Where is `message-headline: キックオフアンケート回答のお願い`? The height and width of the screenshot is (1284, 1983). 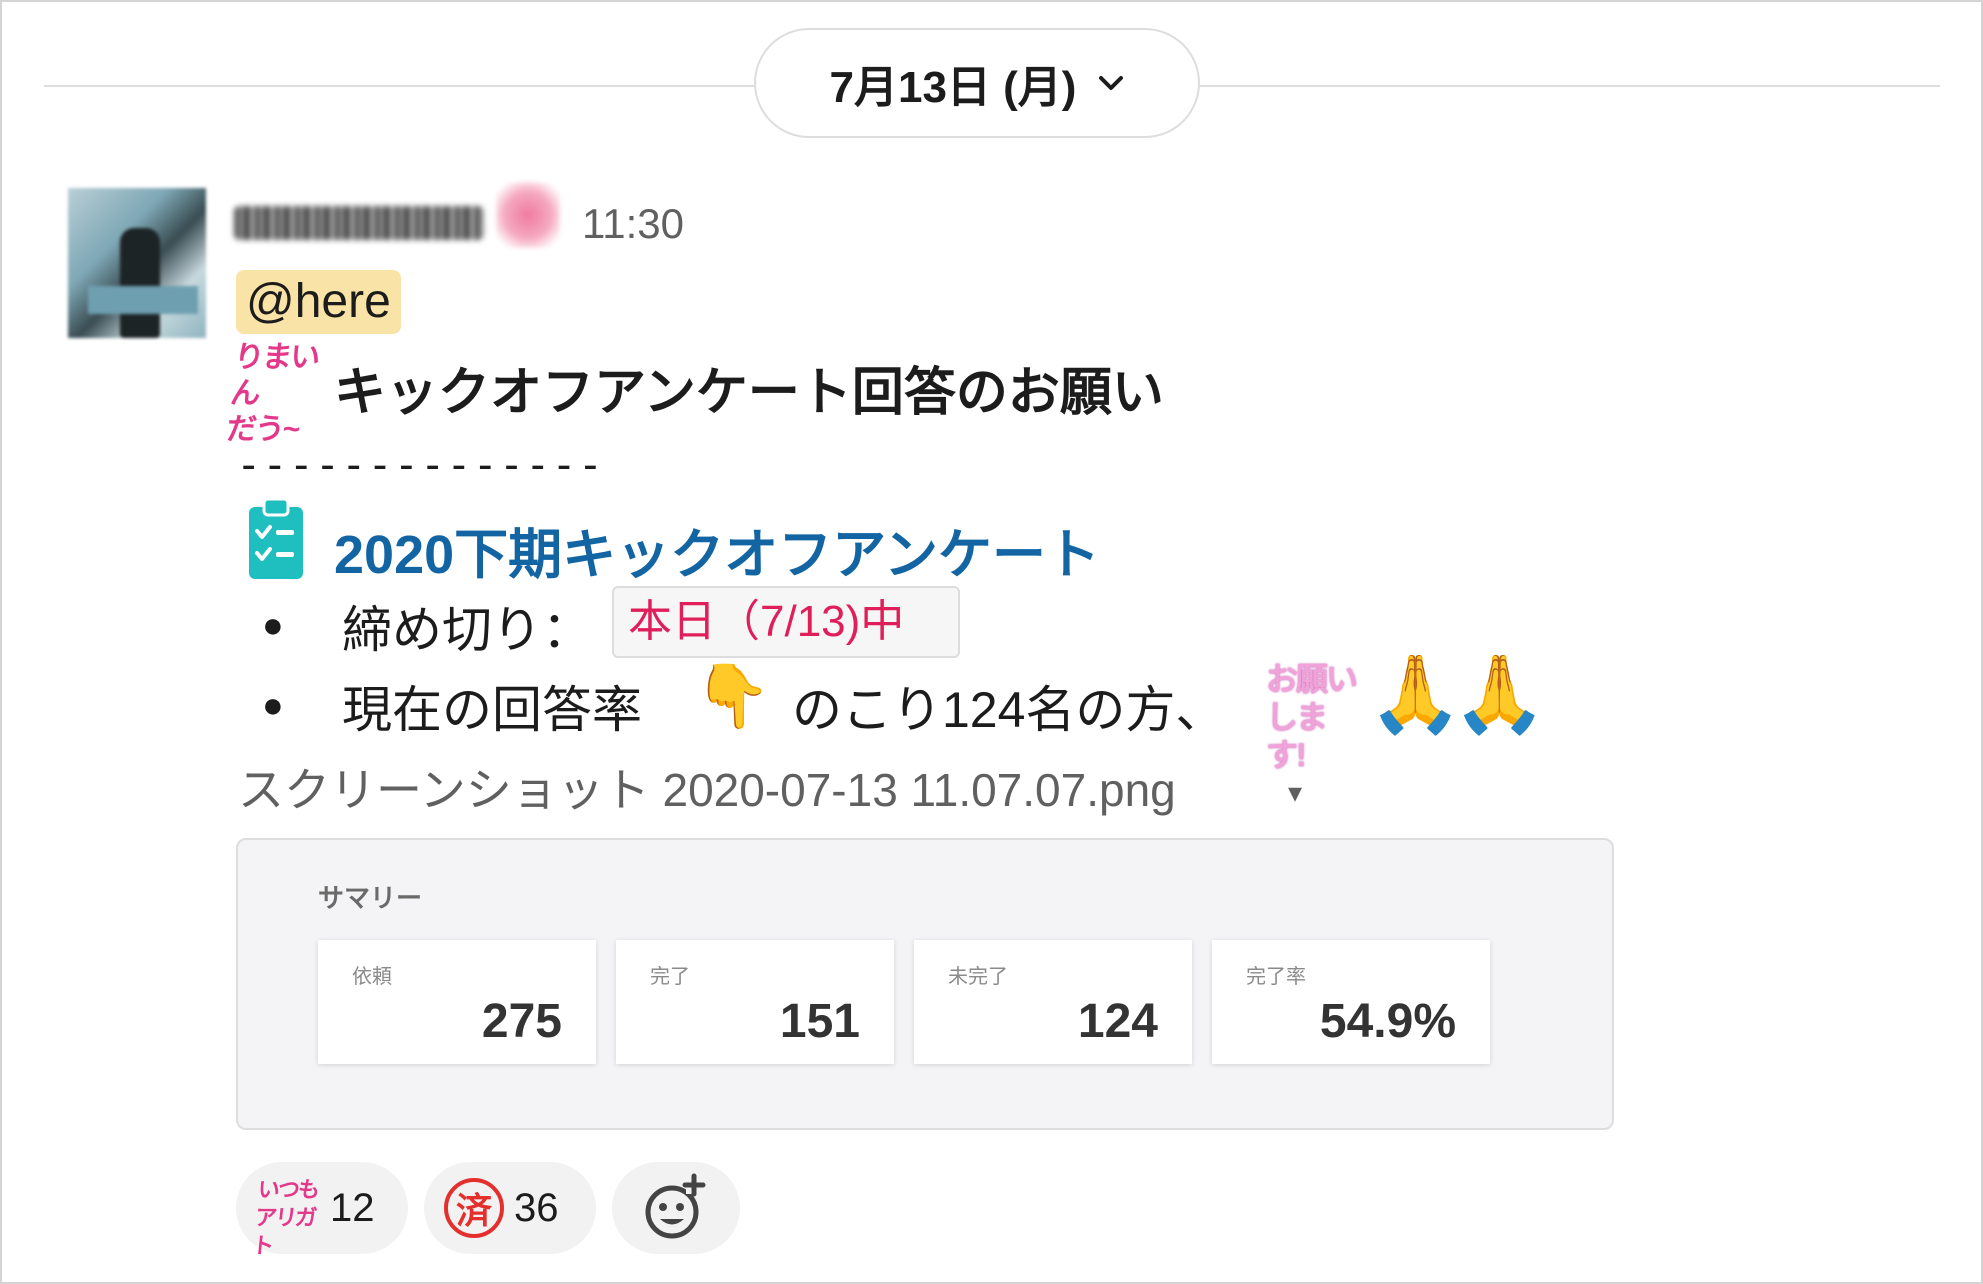
message-headline: キックオフアンケート回答のお願い is located at coordinates (749, 393).